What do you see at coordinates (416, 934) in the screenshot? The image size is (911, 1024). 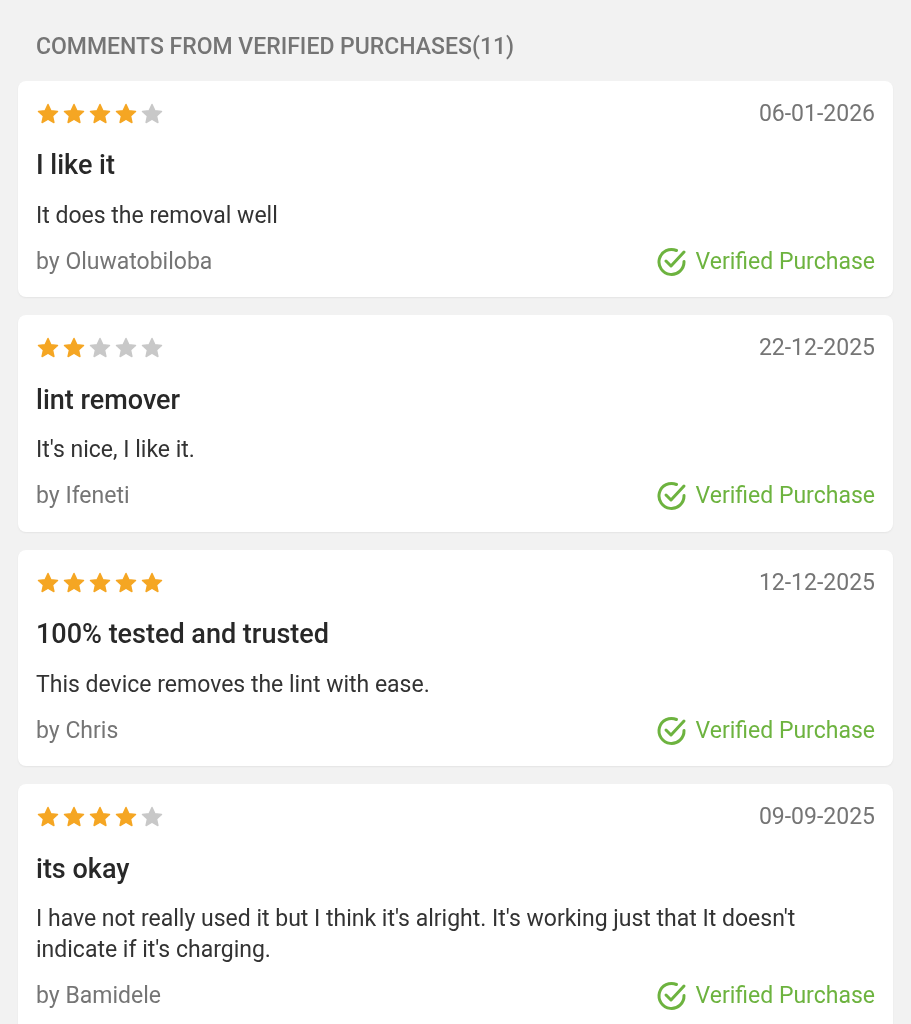 I see `review-text: I have not really used it but I think it's alright. It's working just that It doesn't indicate if it's charging.` at bounding box center [416, 934].